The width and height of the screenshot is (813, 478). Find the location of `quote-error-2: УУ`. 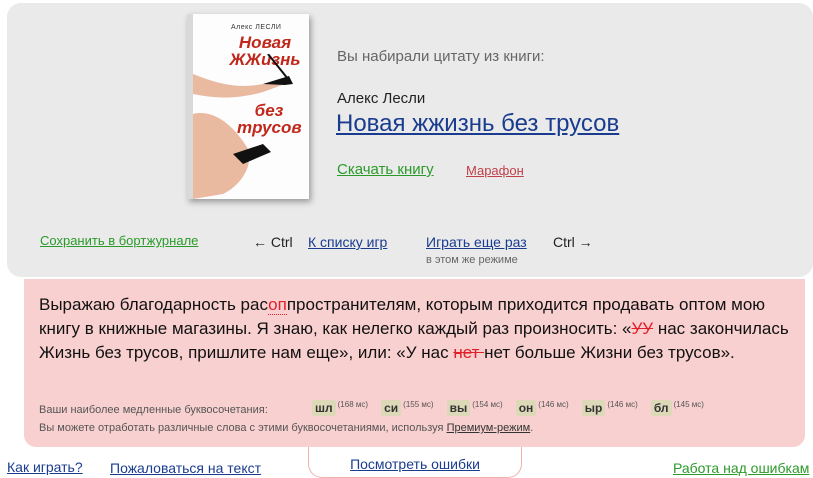

quote-error-2: УУ is located at coordinates (642, 328).